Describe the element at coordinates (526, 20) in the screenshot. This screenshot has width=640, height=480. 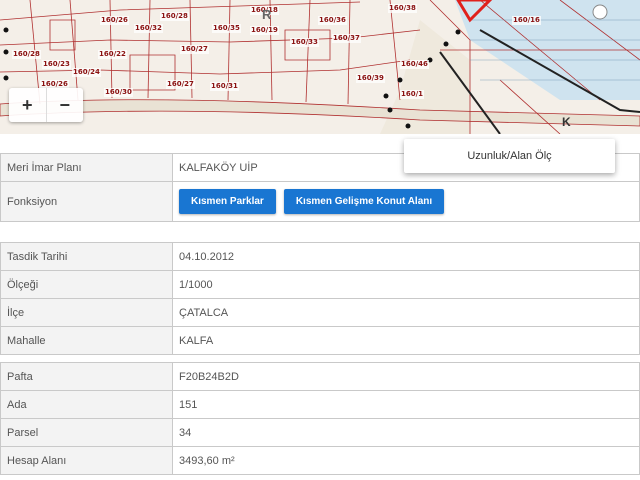
I see `parcel-label: 160/16` at that location.